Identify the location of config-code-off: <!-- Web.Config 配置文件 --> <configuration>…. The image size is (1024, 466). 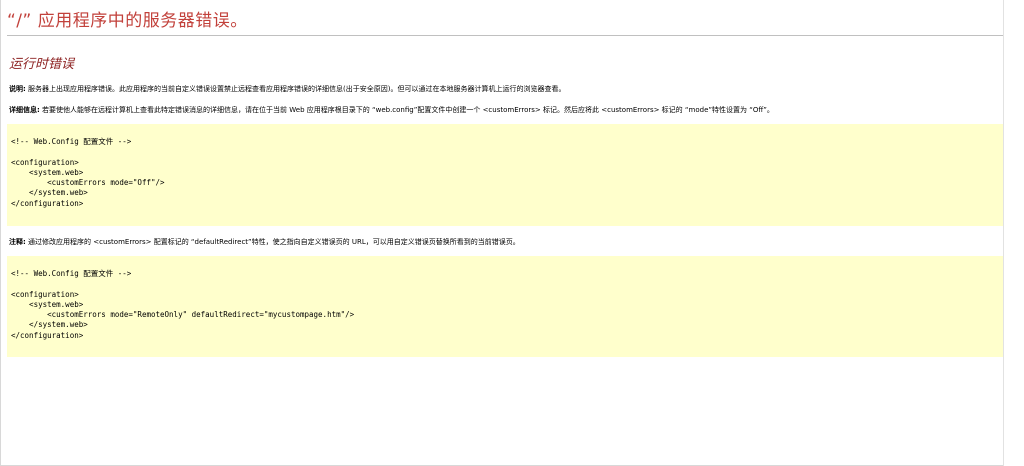
(88, 172).